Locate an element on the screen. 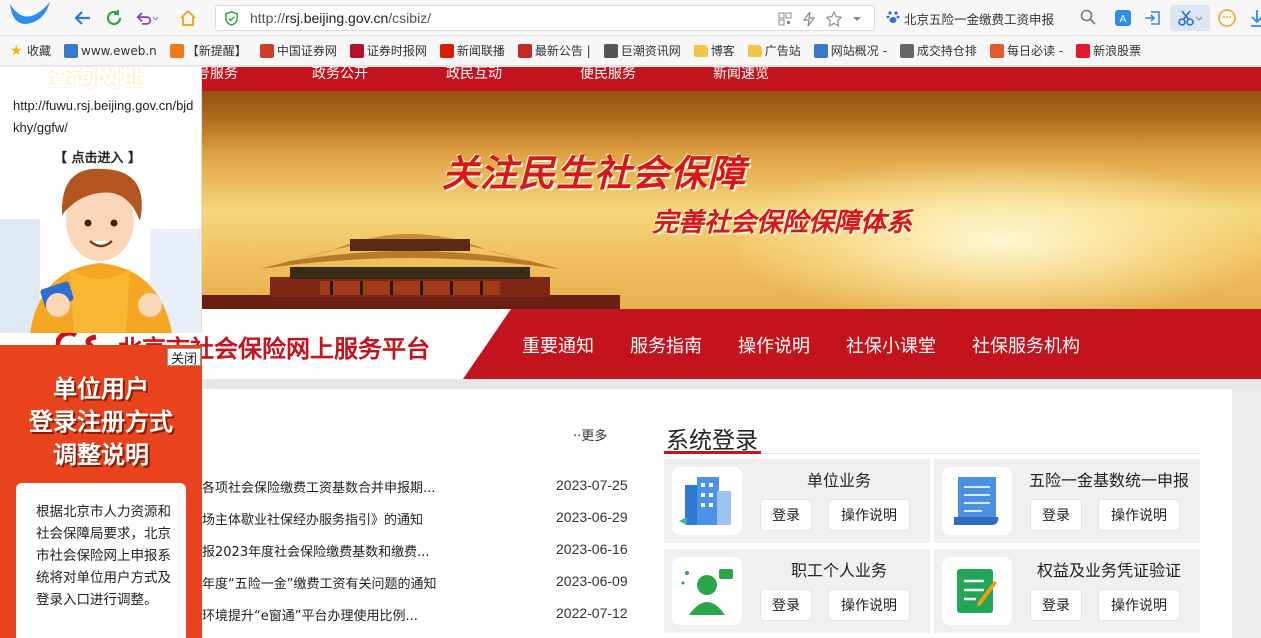  bookmark-item: 中国证券网 is located at coordinates (298, 50).